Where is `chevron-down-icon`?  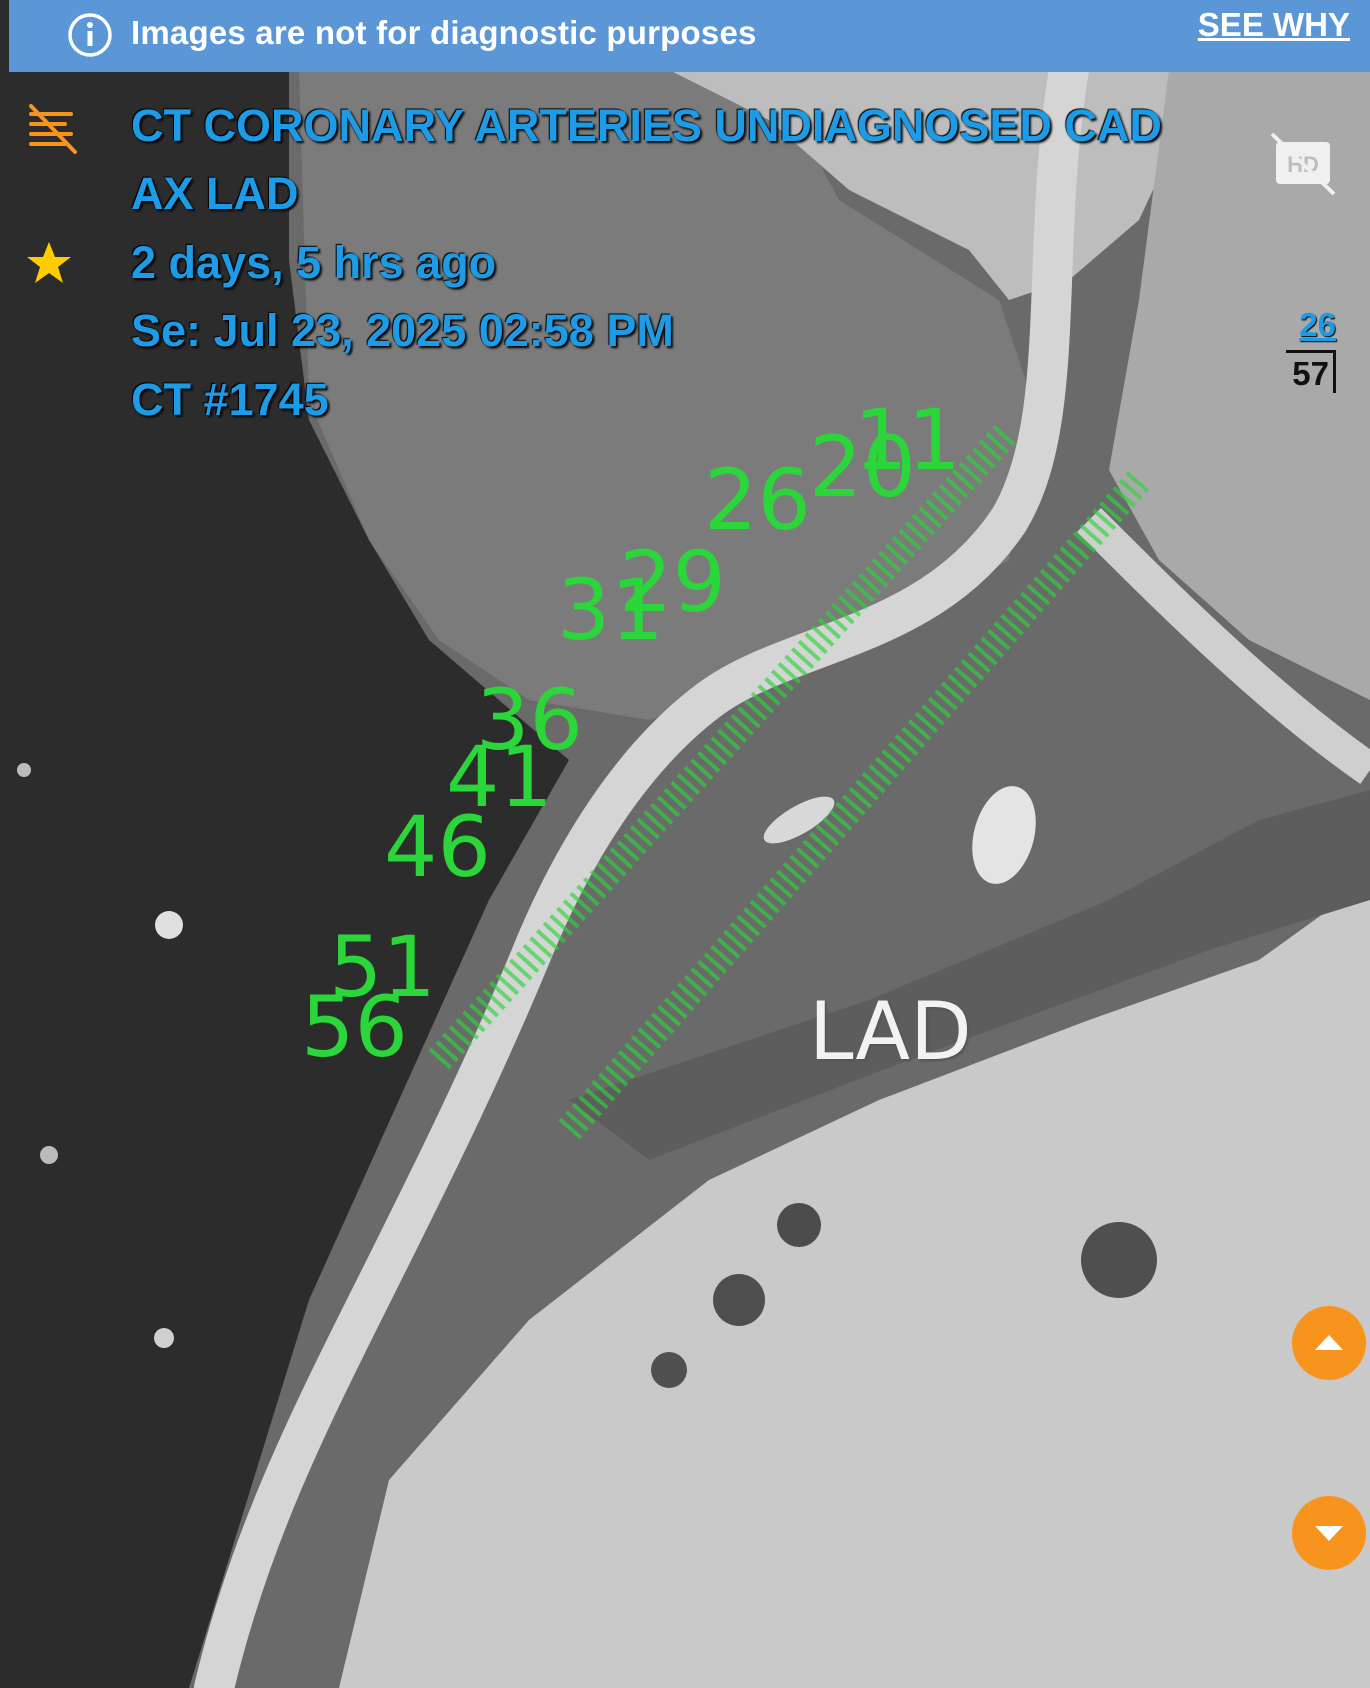 chevron-down-icon is located at coordinates (1329, 1533).